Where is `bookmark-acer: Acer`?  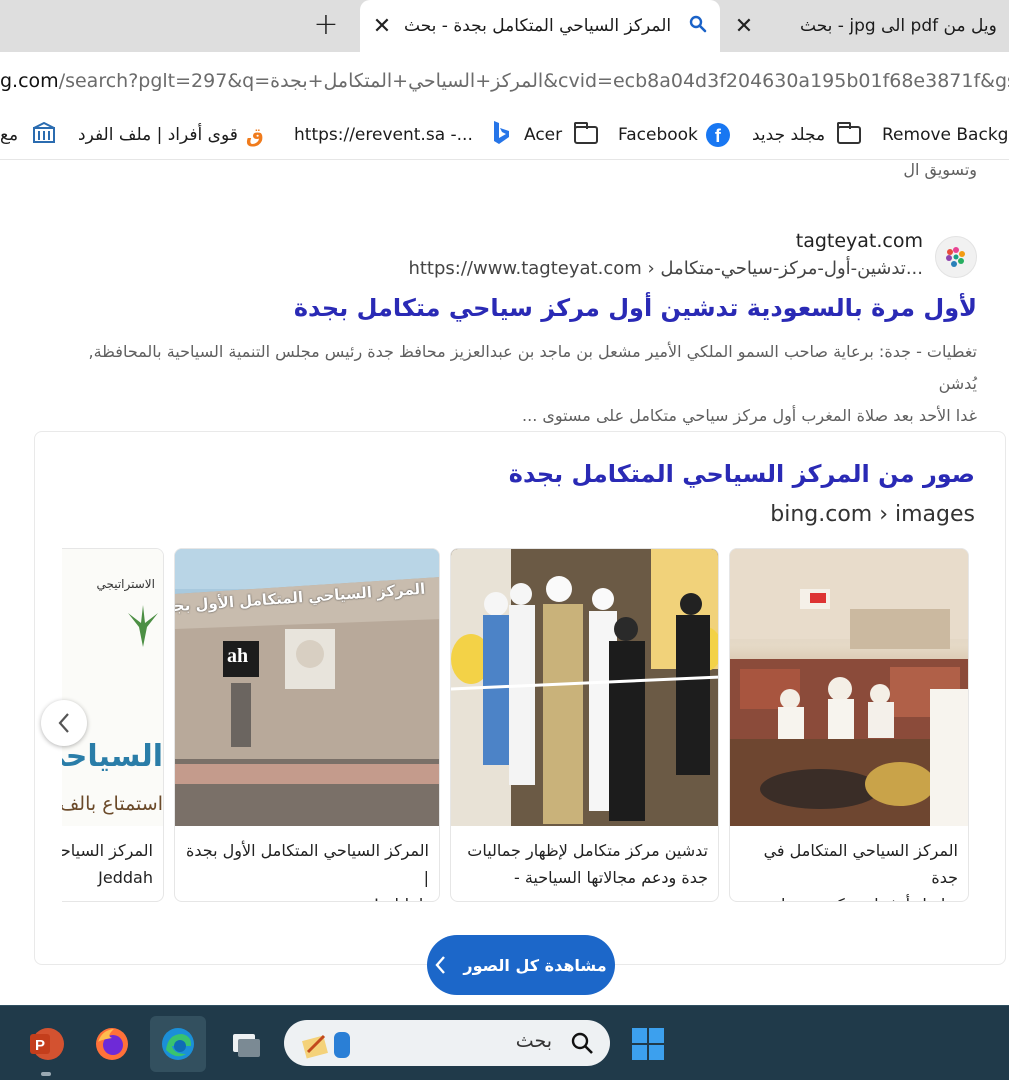
bookmark-acer: Acer is located at coordinates (561, 135).